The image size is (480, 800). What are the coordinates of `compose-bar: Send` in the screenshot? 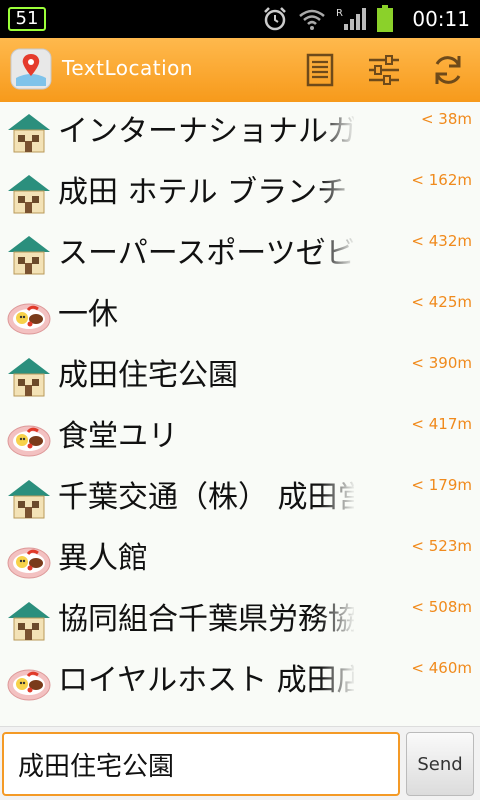 It's located at (240, 763).